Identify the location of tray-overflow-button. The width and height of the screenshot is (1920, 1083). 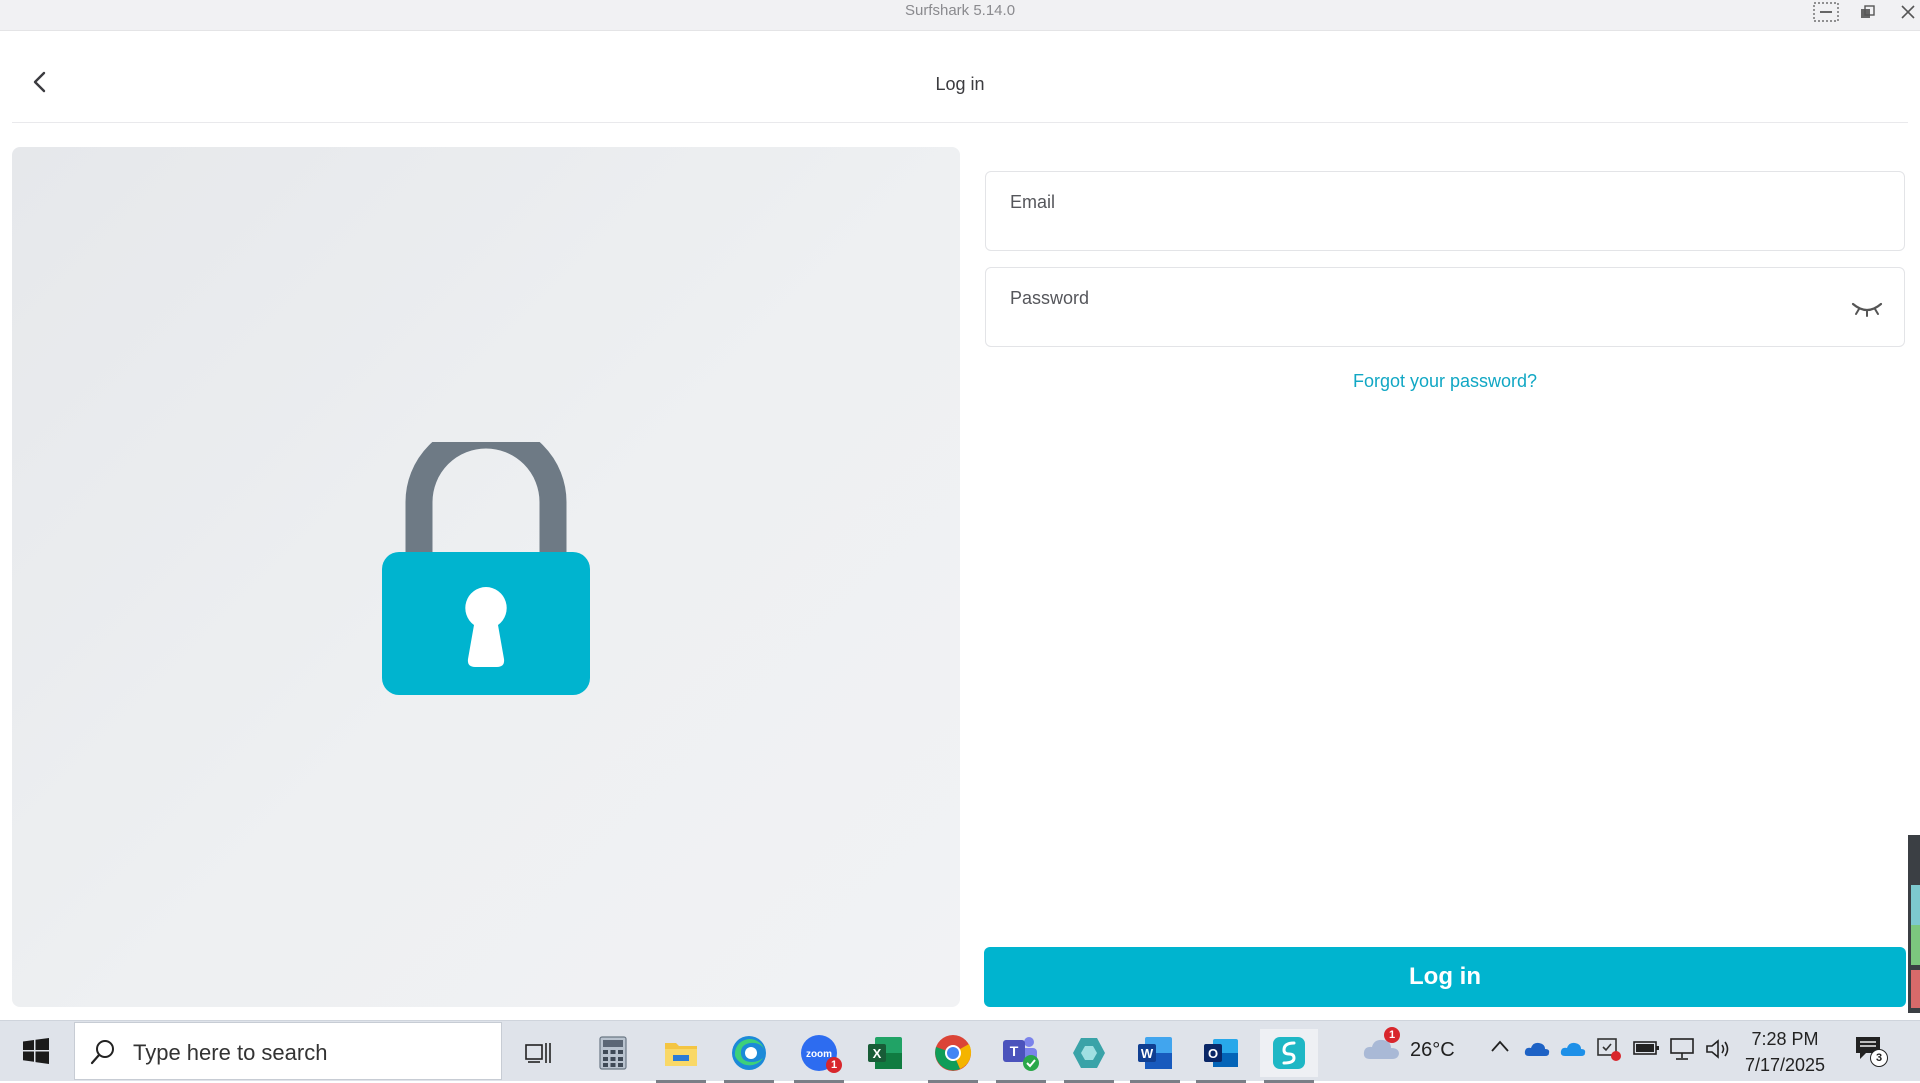
(1500, 1046).